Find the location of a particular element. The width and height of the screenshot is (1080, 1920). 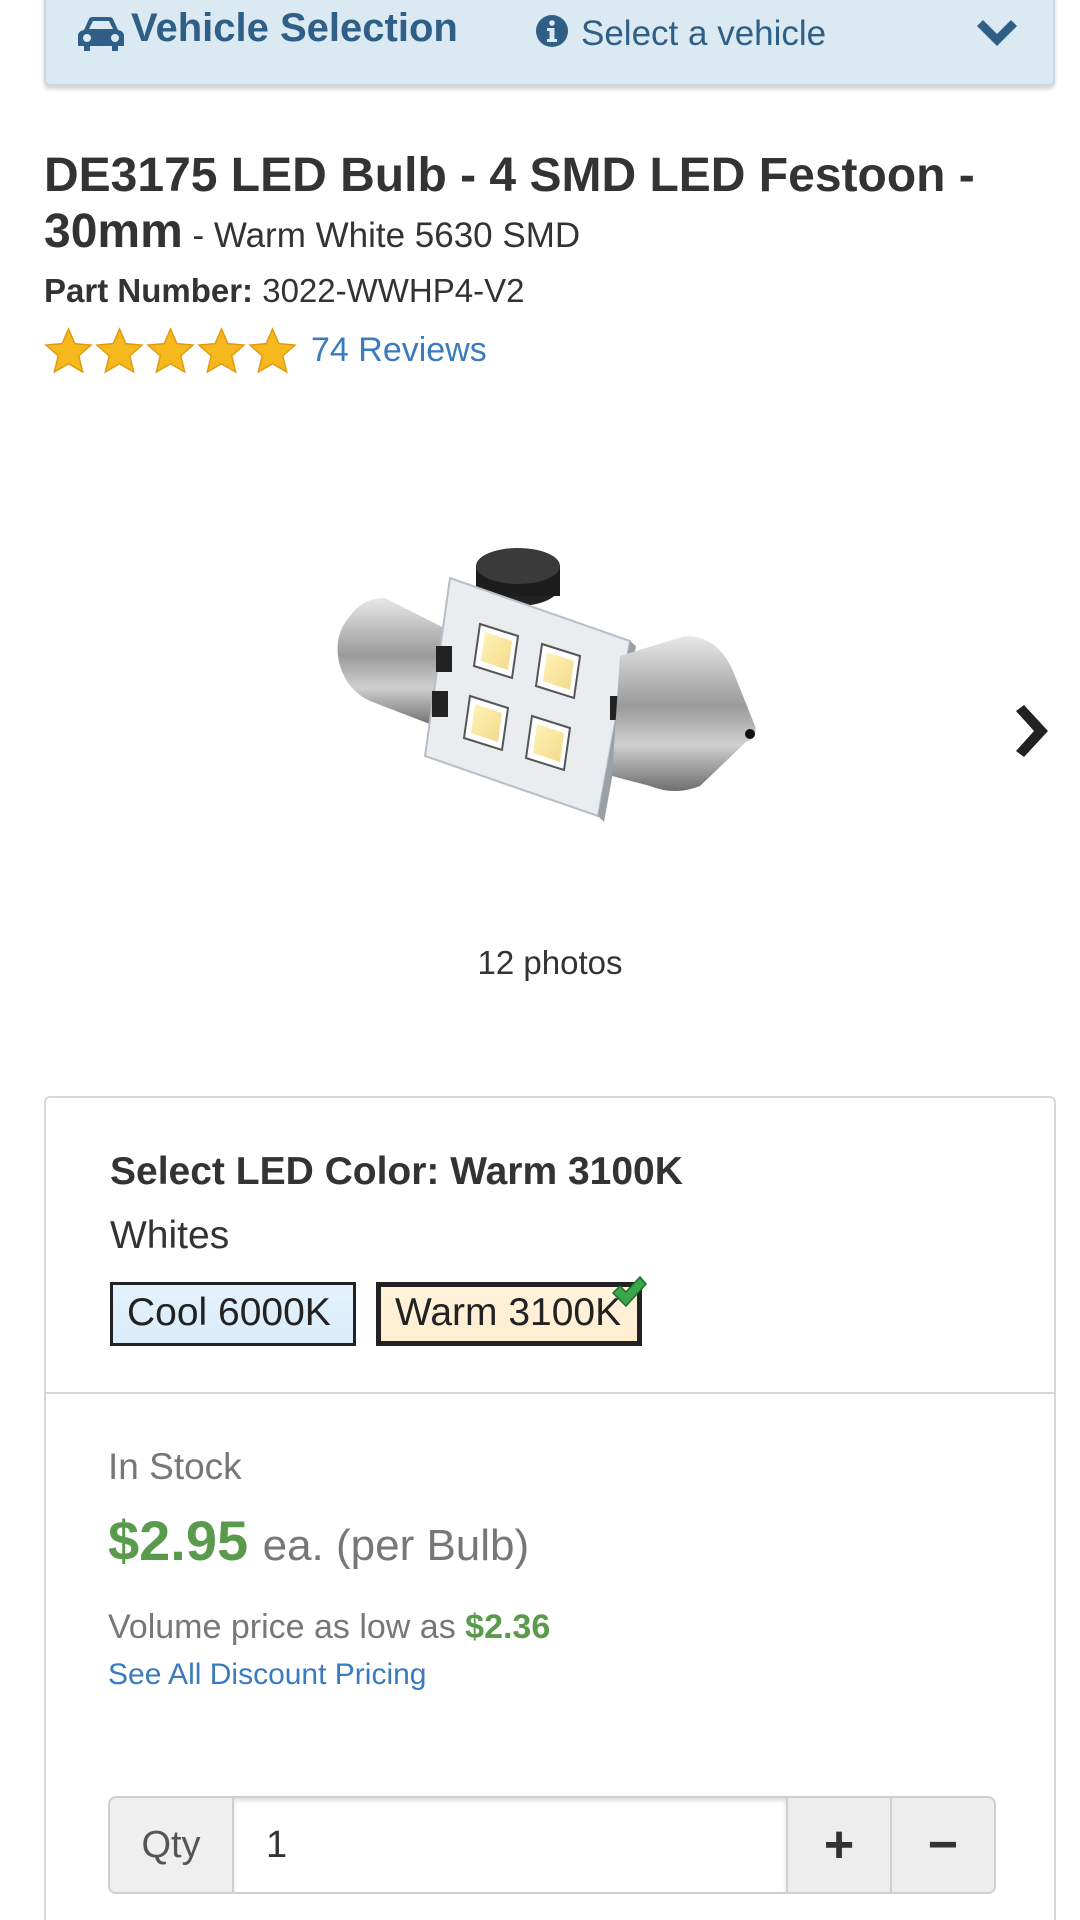

part-number: Part Number: 3022-WWHP4-V2 is located at coordinates (284, 291).